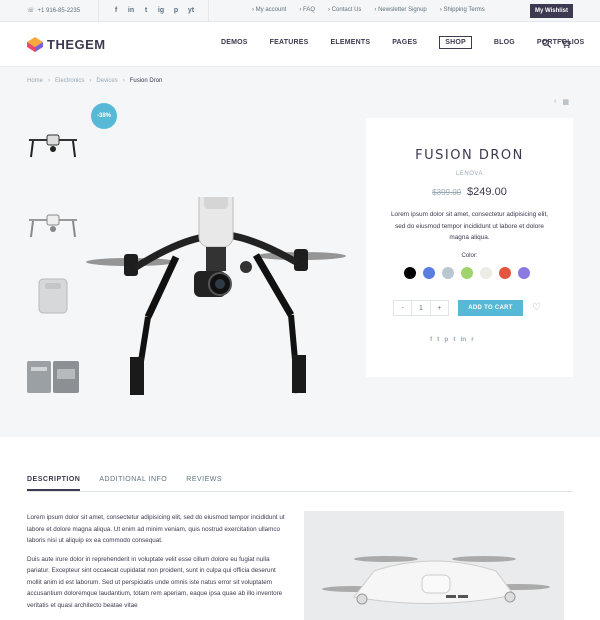  What do you see at coordinates (555, 102) in the screenshot?
I see `prev-product-icon: ‹` at bounding box center [555, 102].